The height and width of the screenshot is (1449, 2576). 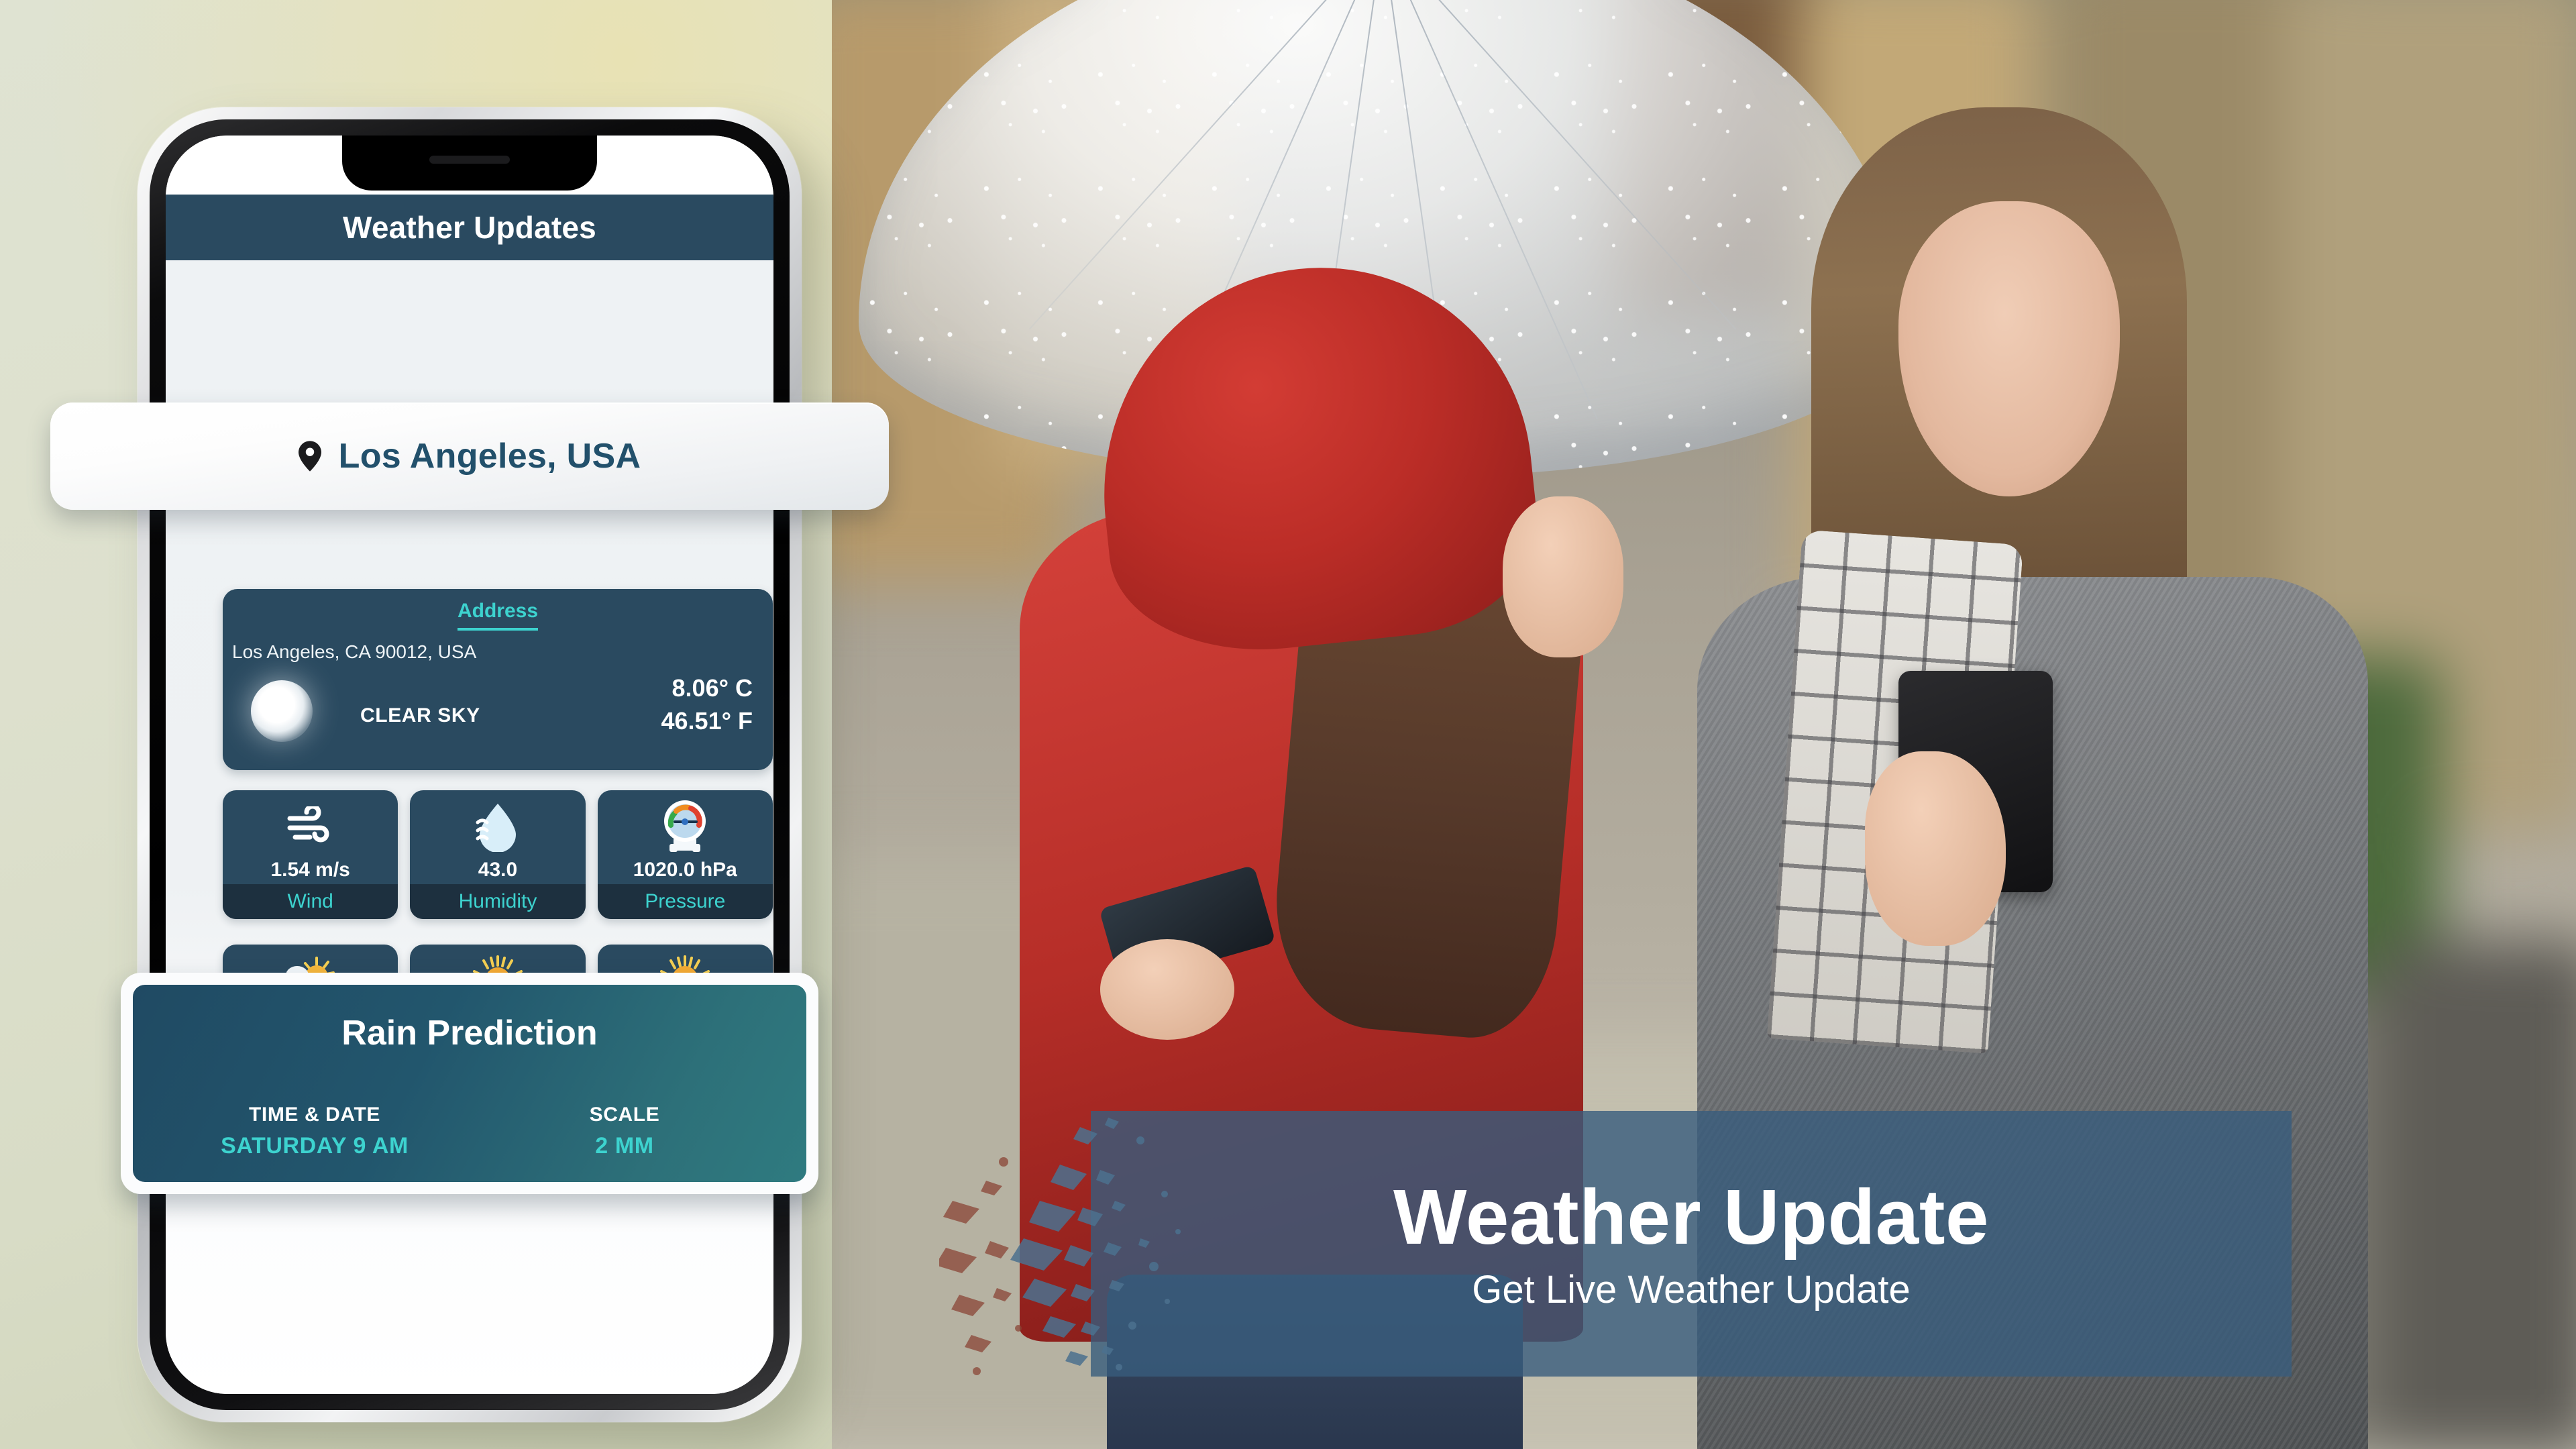 I want to click on tile-wind: 1.54 m/s Wind, so click(x=310, y=854).